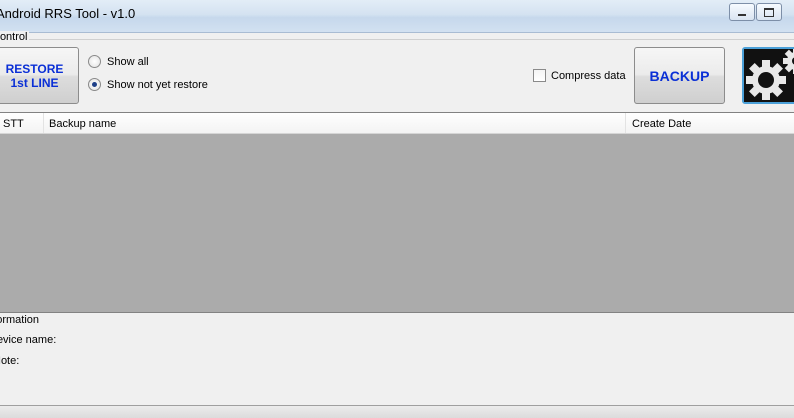 Image resolution: width=794 pixels, height=418 pixels. I want to click on settings-button, so click(768, 75).